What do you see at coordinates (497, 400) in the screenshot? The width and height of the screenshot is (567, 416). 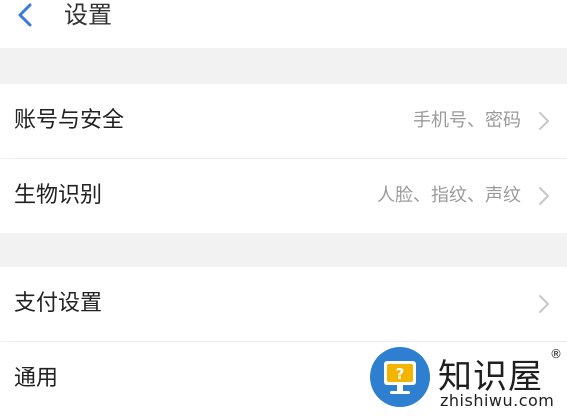 I see `watermark-en: zhishiwu.com` at bounding box center [497, 400].